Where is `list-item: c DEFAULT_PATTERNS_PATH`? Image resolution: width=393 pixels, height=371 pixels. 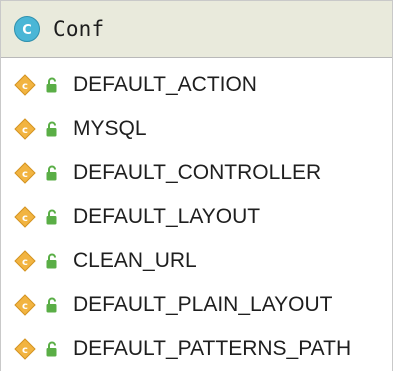 list-item: c DEFAULT_PATTERNS_PATH is located at coordinates (196, 349).